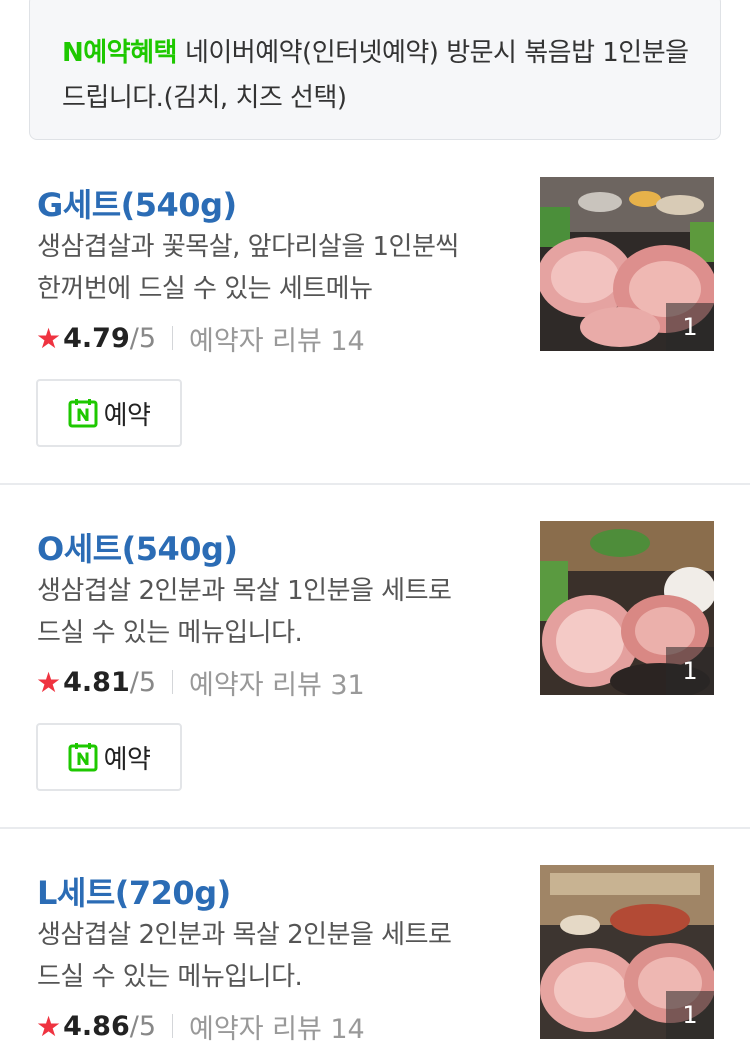  Describe the element at coordinates (137, 547) in the screenshot. I see `menu-title: O세트(540g)` at that location.